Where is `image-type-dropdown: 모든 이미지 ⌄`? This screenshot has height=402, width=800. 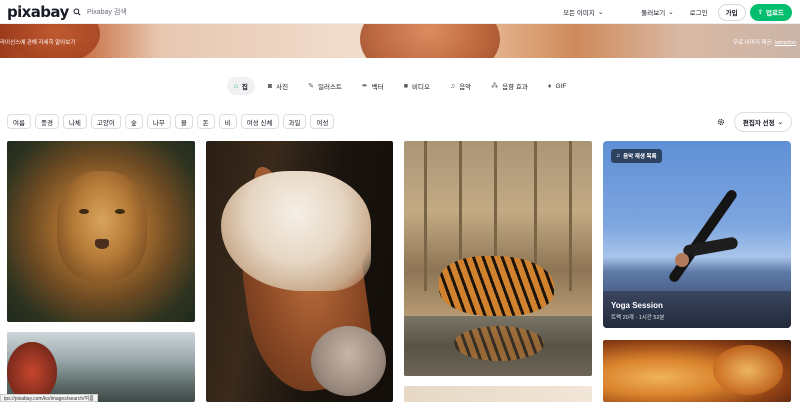
image-type-dropdown: 모든 이미지 ⌄ is located at coordinates (583, 12).